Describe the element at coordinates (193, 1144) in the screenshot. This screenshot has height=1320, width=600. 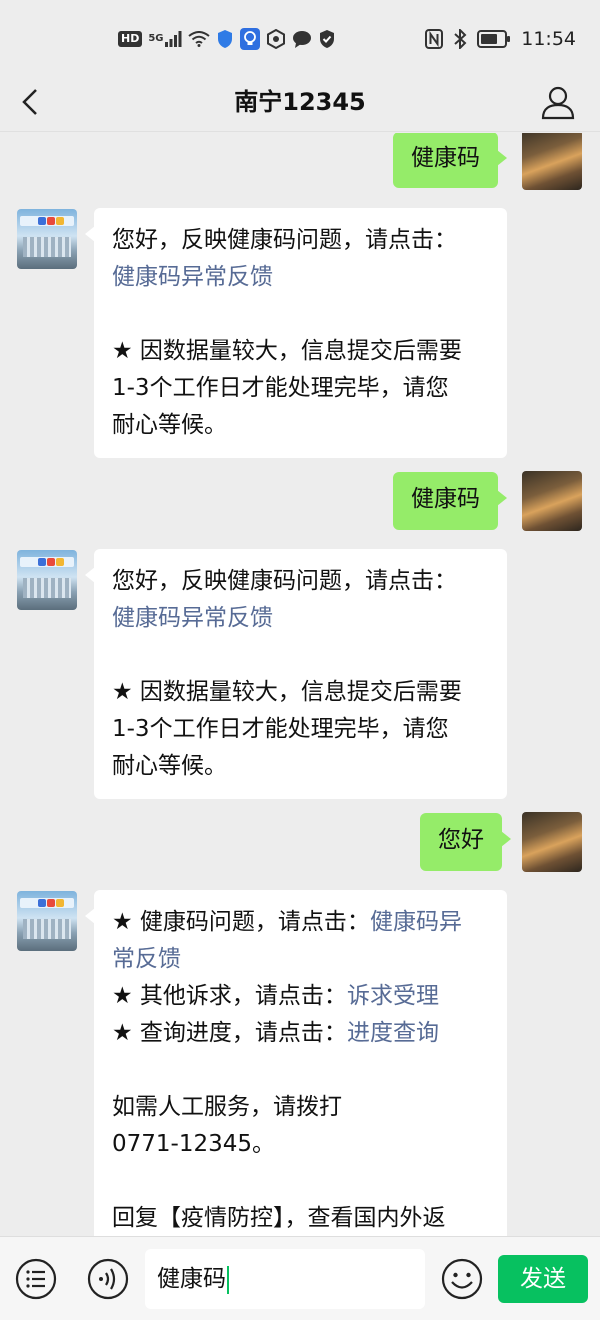
I see `phone-number: 0771-12345。` at that location.